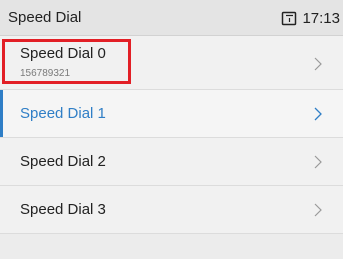 The width and height of the screenshot is (343, 259). I want to click on speed-dial-label: Speed Dial 1, so click(63, 113).